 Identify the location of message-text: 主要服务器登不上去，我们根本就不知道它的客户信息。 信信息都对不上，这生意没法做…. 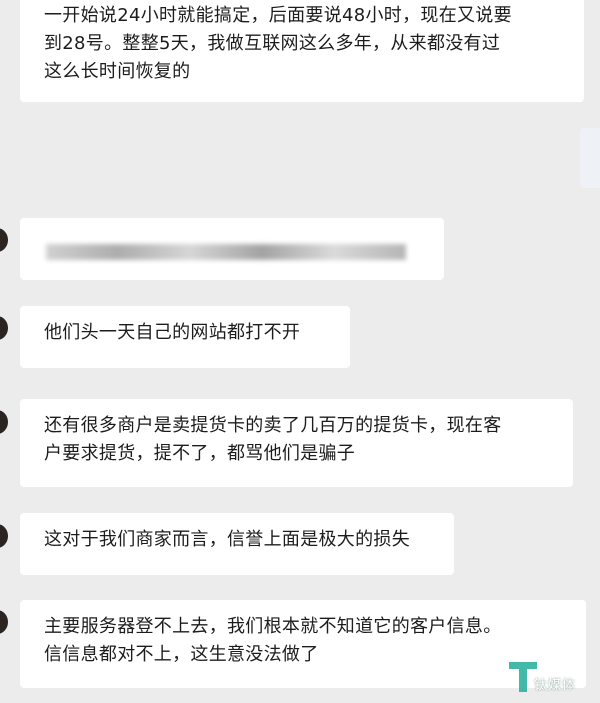
(273, 640).